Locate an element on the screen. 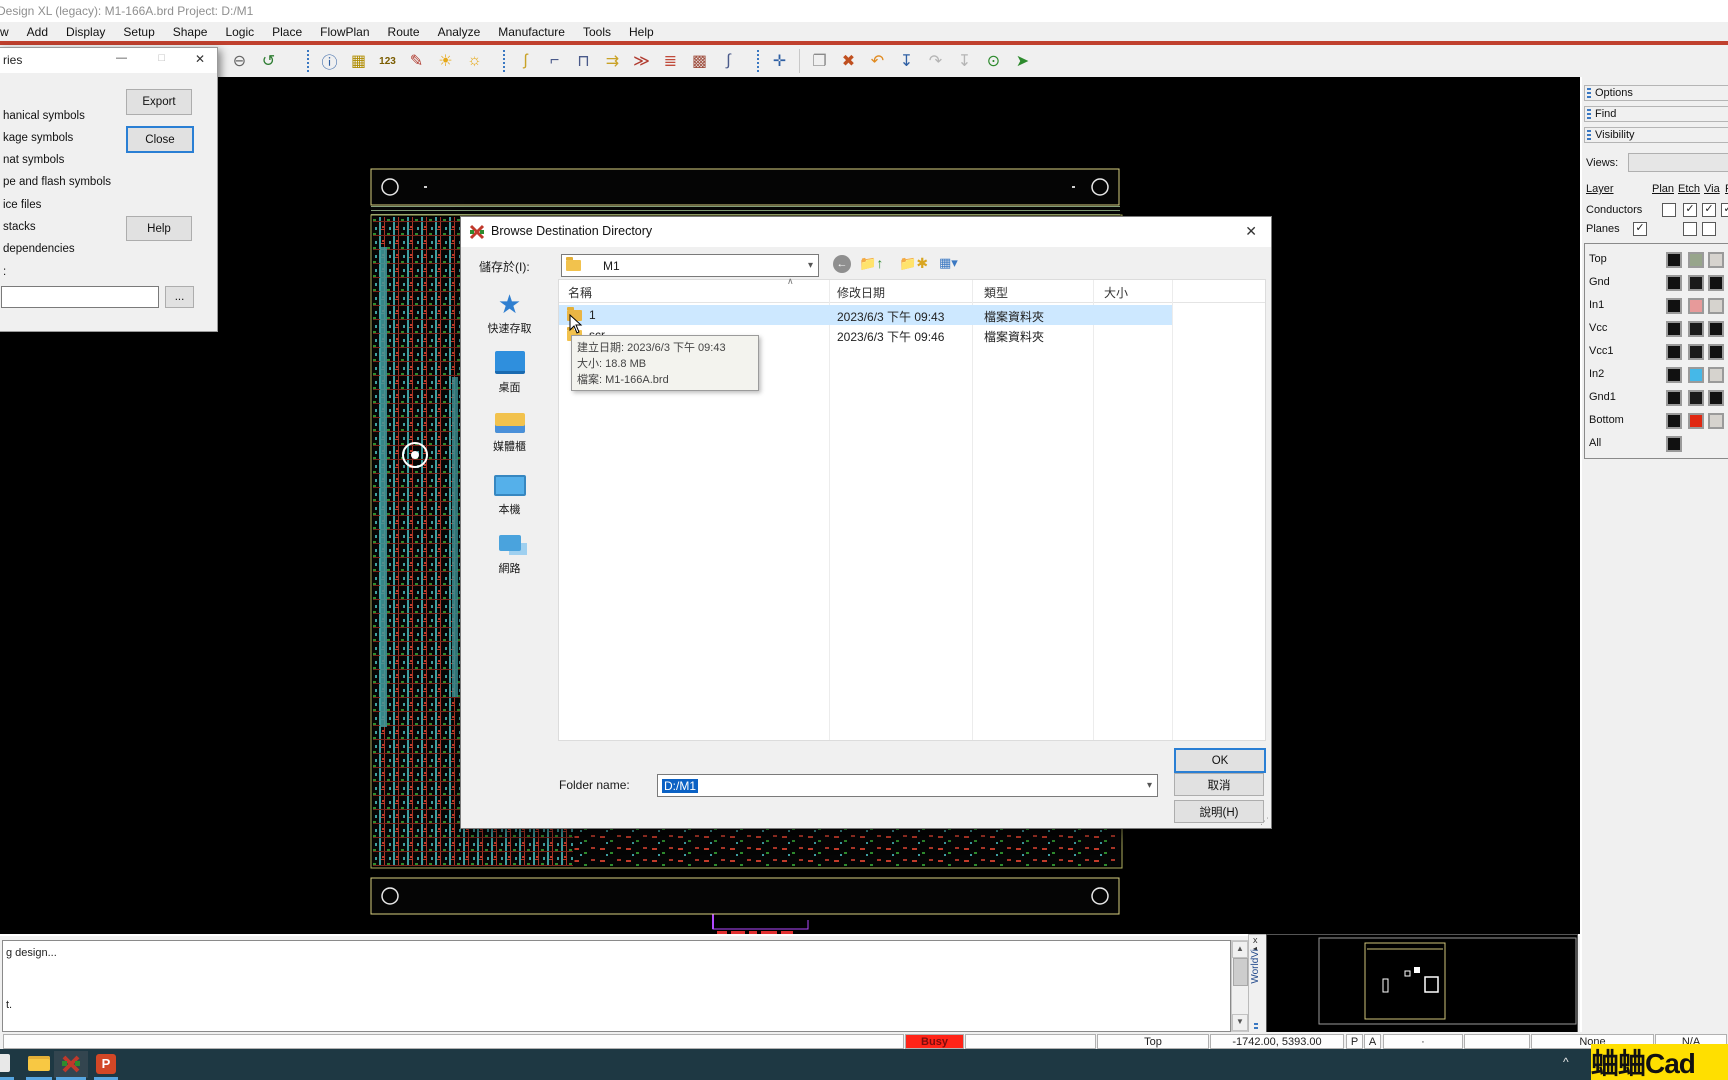  up-one-level-icon: 📁↑ is located at coordinates (871, 263).